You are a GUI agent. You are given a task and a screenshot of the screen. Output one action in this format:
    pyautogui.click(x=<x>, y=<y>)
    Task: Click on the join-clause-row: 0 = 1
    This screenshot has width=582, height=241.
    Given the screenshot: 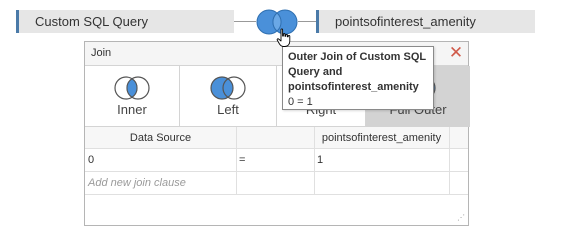 What is the action you would take?
    pyautogui.click(x=276, y=160)
    